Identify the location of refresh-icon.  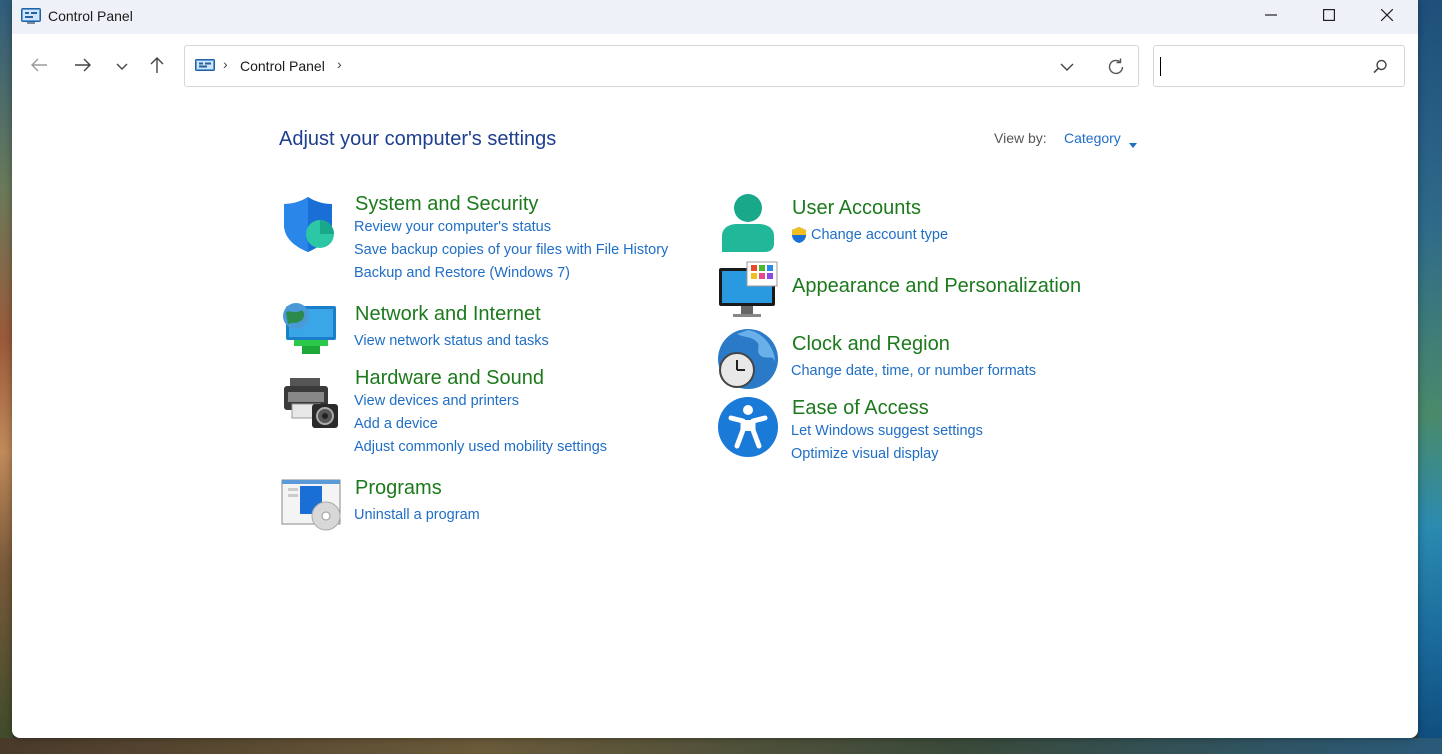
(1116, 67).